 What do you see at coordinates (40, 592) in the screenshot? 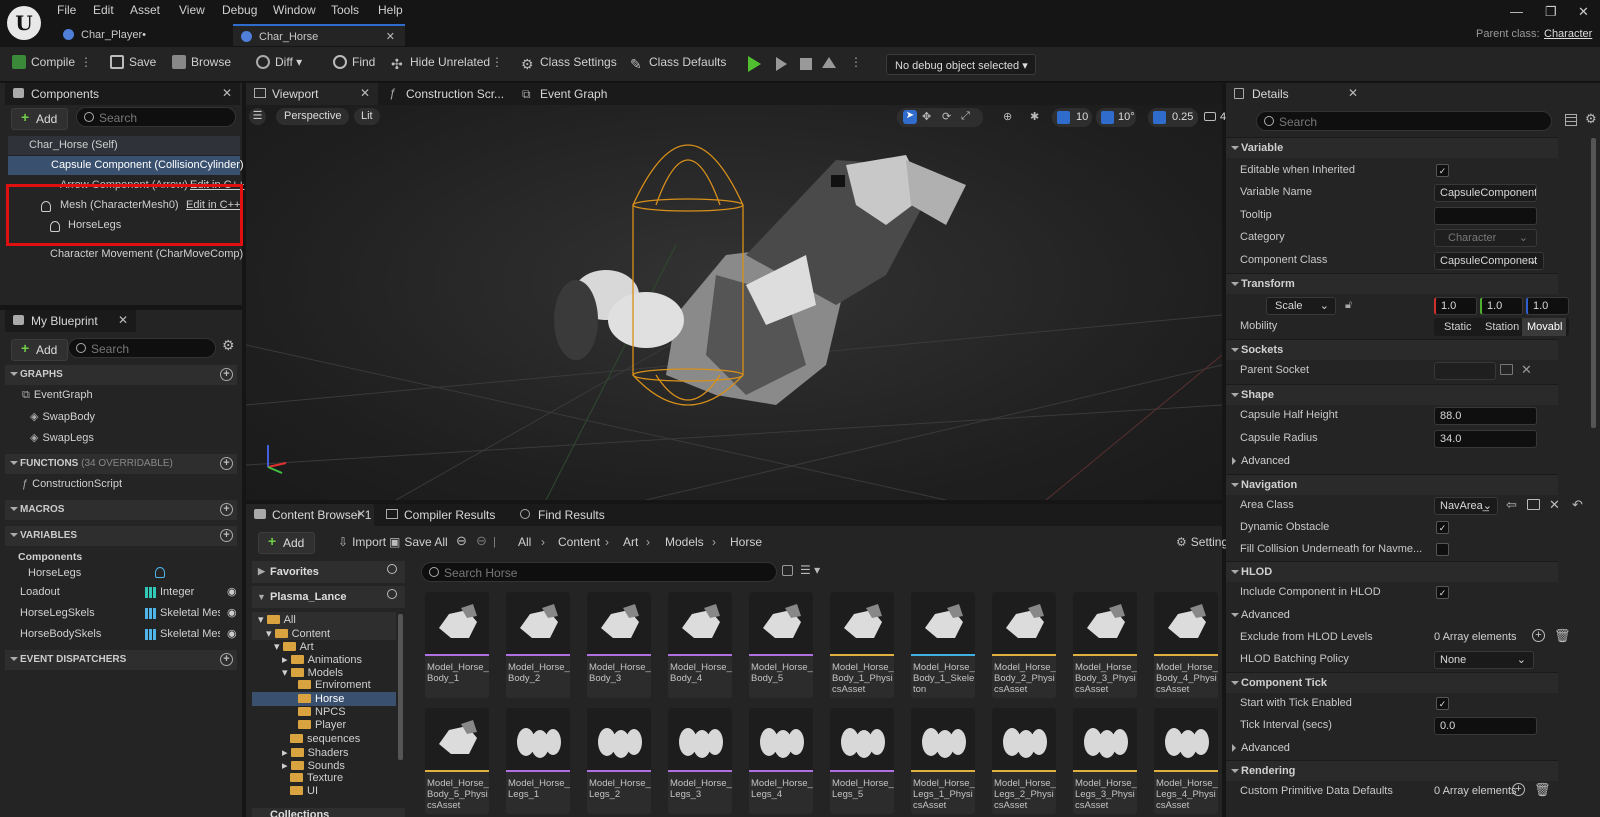
I see `variable-loadout: Loadout` at bounding box center [40, 592].